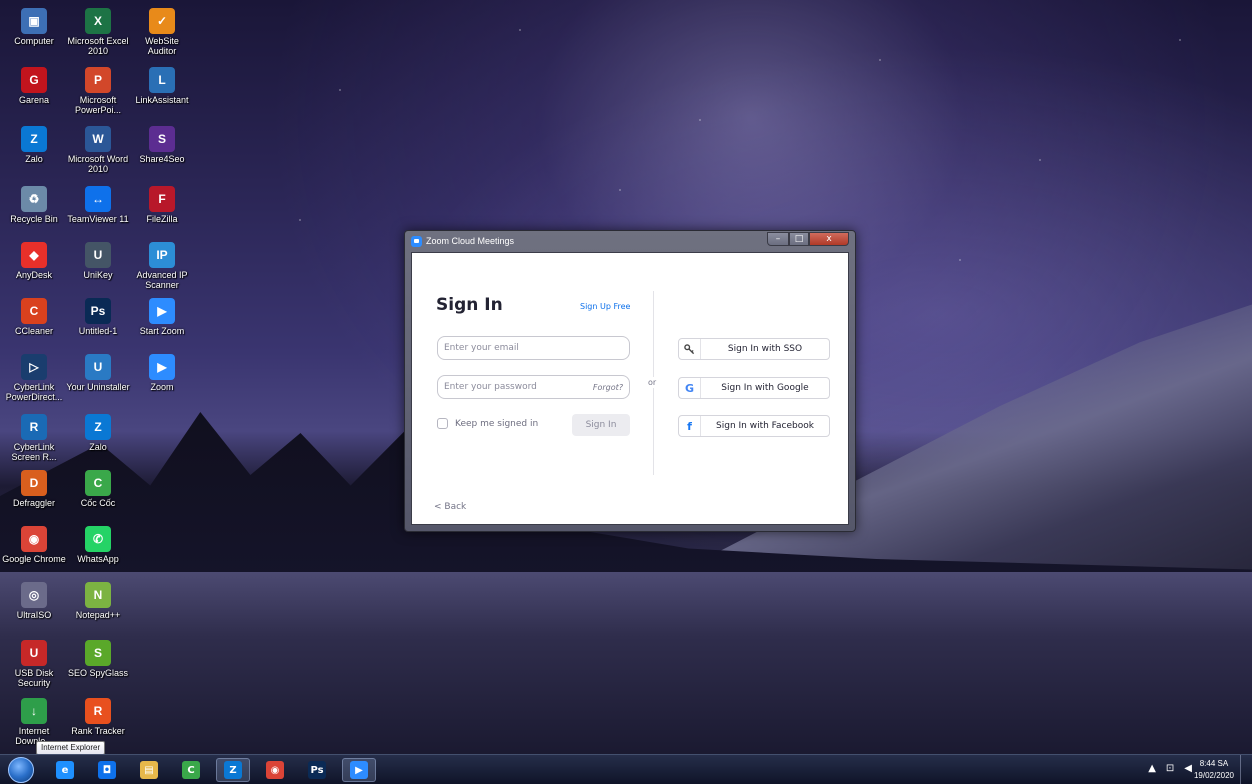  I want to click on desktop-icon: ▣ Computer, so click(34, 27).